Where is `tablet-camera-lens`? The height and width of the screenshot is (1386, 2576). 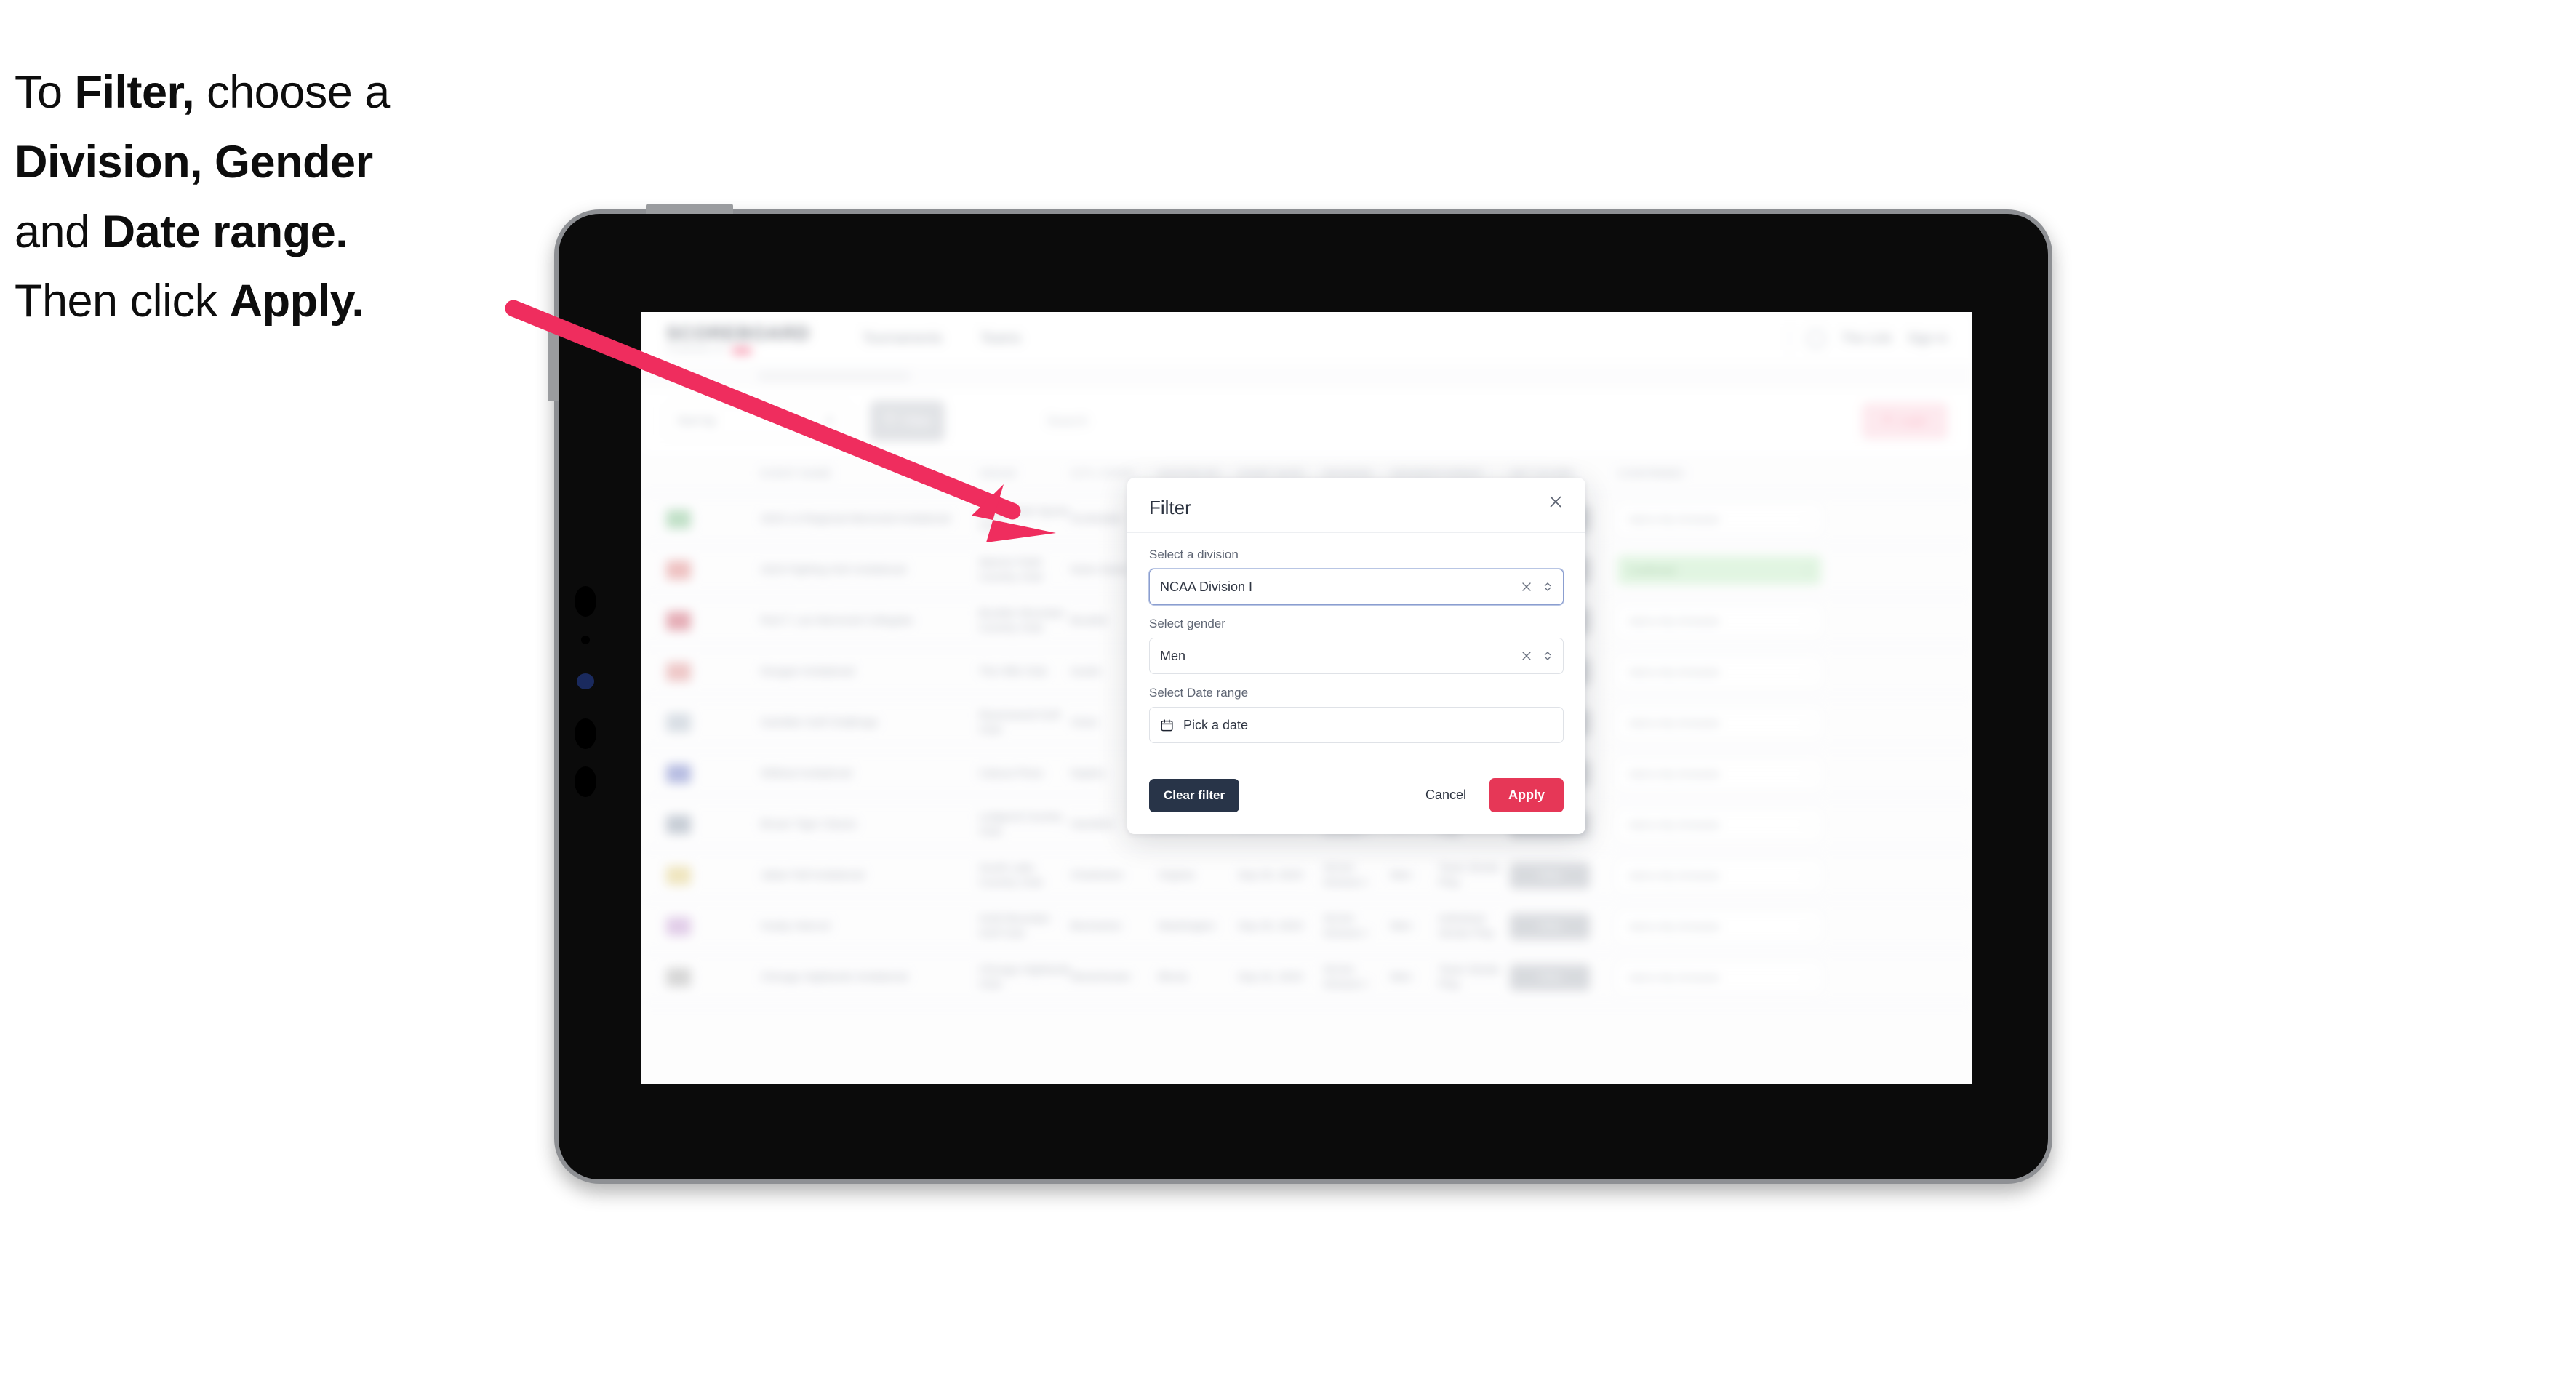 tablet-camera-lens is located at coordinates (585, 681).